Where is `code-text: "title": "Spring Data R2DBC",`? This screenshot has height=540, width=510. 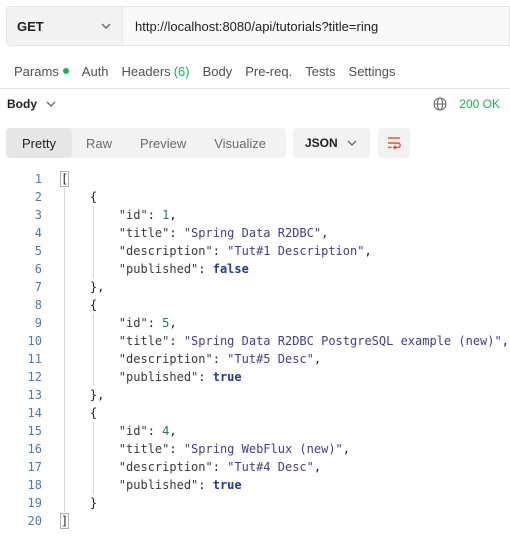 code-text: "title": "Spring Data R2DBC", is located at coordinates (223, 233).